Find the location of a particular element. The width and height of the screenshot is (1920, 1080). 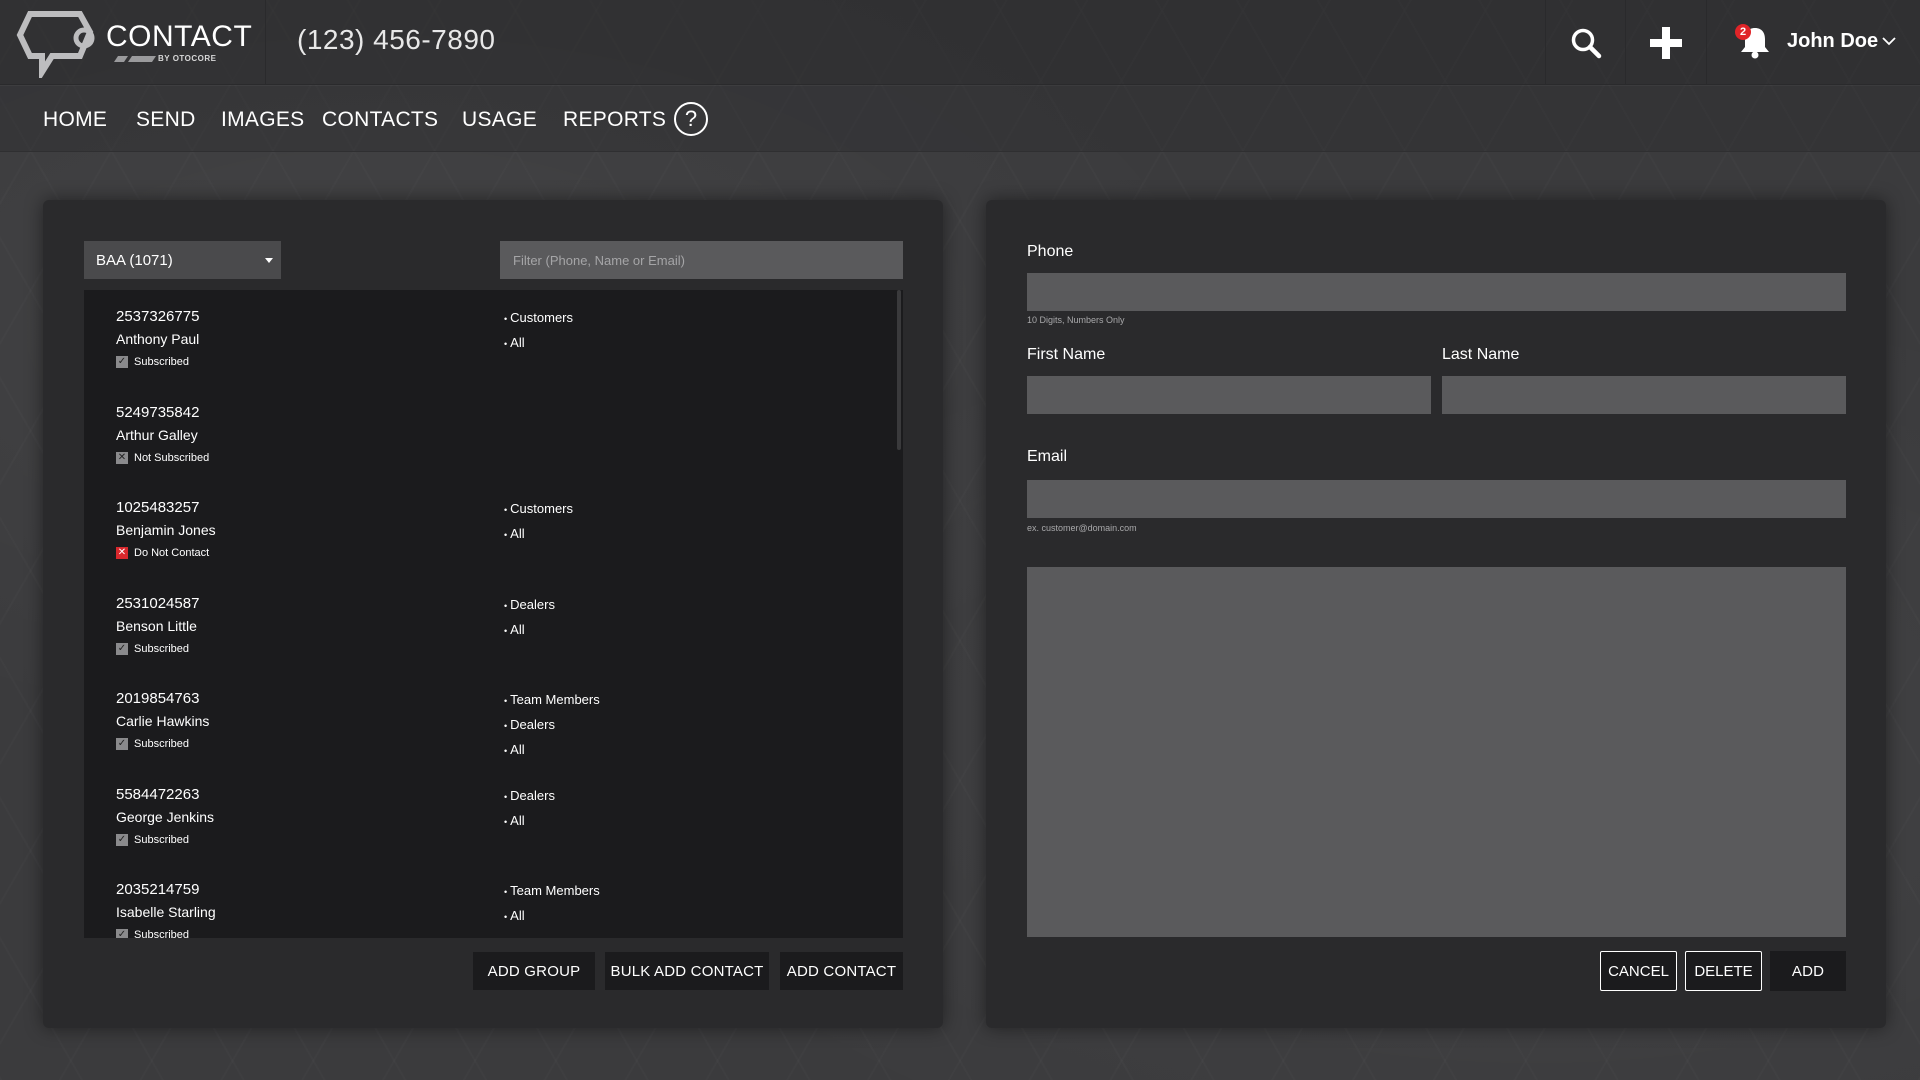

logo-speech-bubble-icon is located at coordinates (55, 47).